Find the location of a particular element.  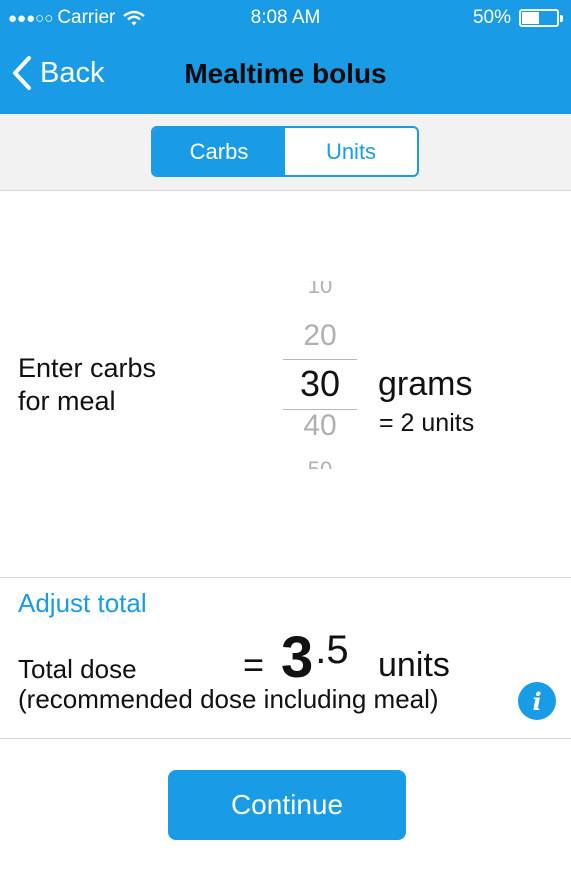

continue-button: Continue is located at coordinates (287, 805).